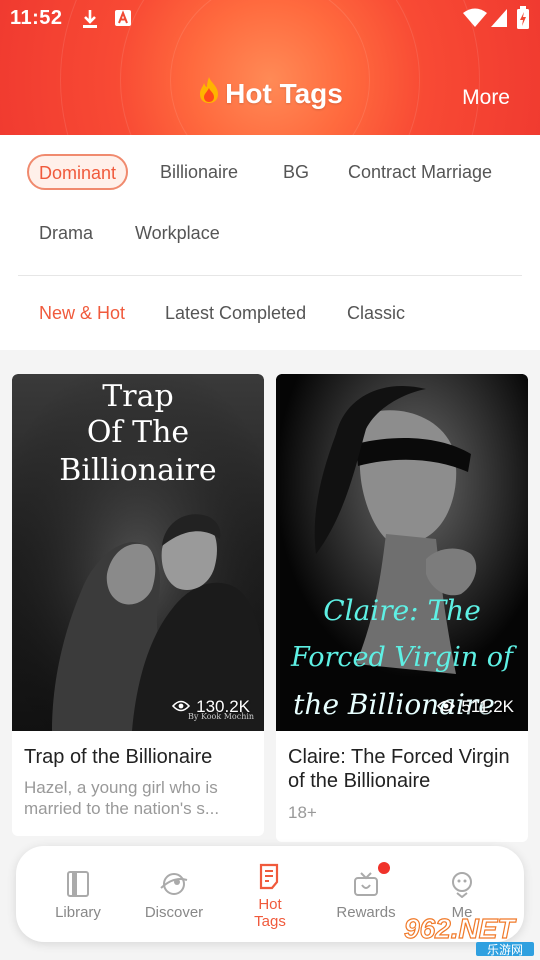 Image resolution: width=540 pixels, height=960 pixels. Describe the element at coordinates (460, 928) in the screenshot. I see `watermark-text: 962.NET` at that location.